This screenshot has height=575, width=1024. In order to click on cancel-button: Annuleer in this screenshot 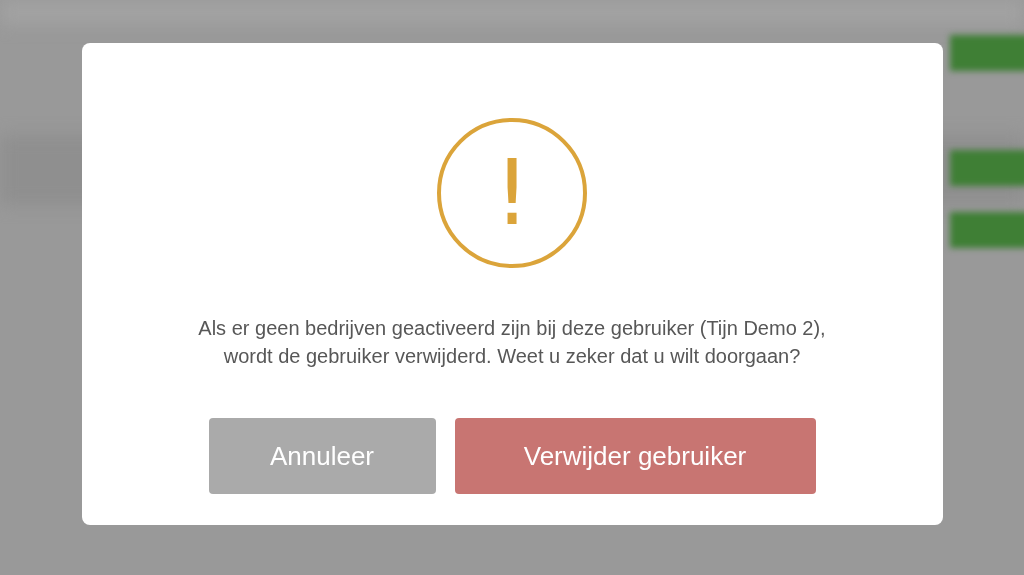, I will do `click(322, 456)`.